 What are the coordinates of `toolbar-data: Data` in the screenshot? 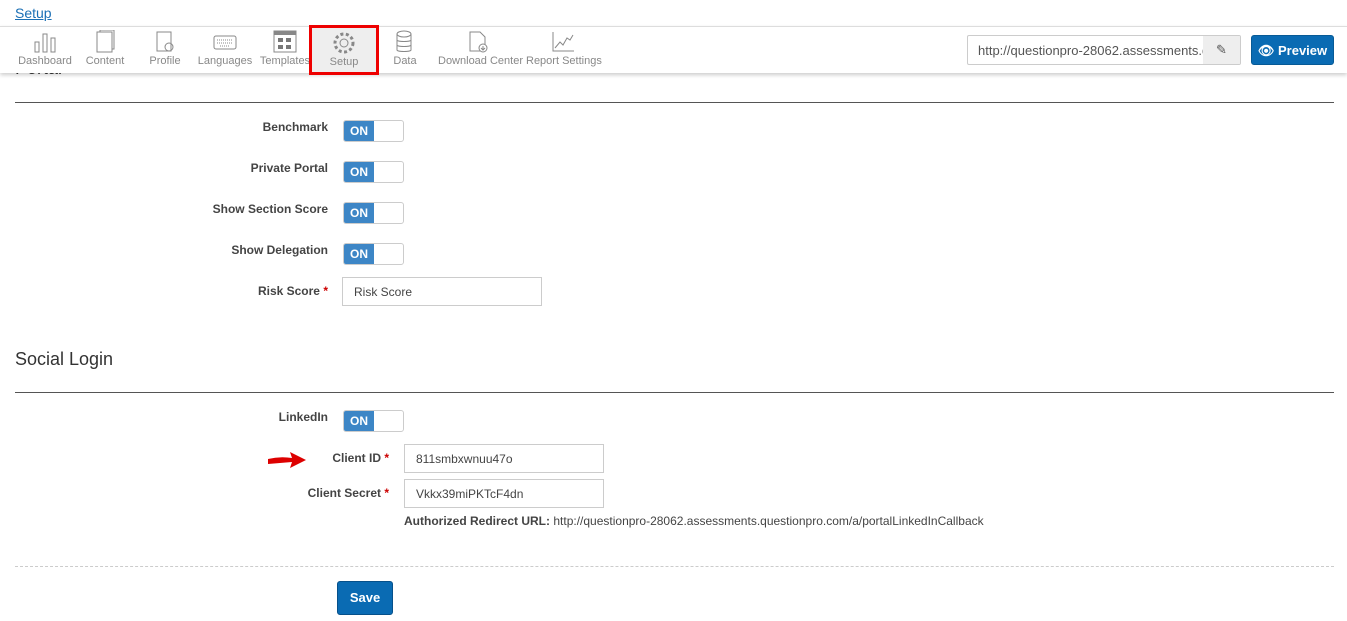 It's located at (405, 50).